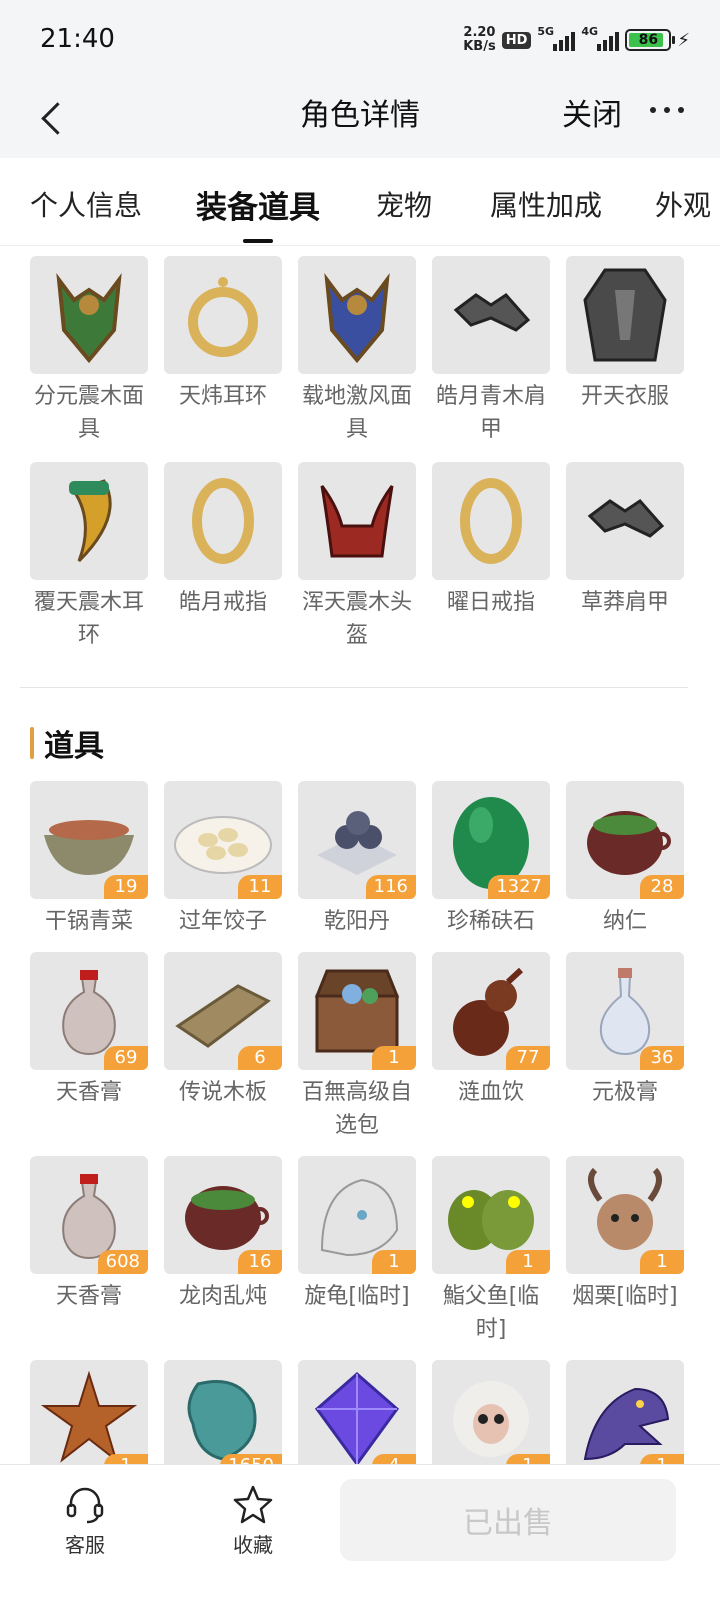  I want to click on equipment-item: 载地激风面具, so click(357, 351).